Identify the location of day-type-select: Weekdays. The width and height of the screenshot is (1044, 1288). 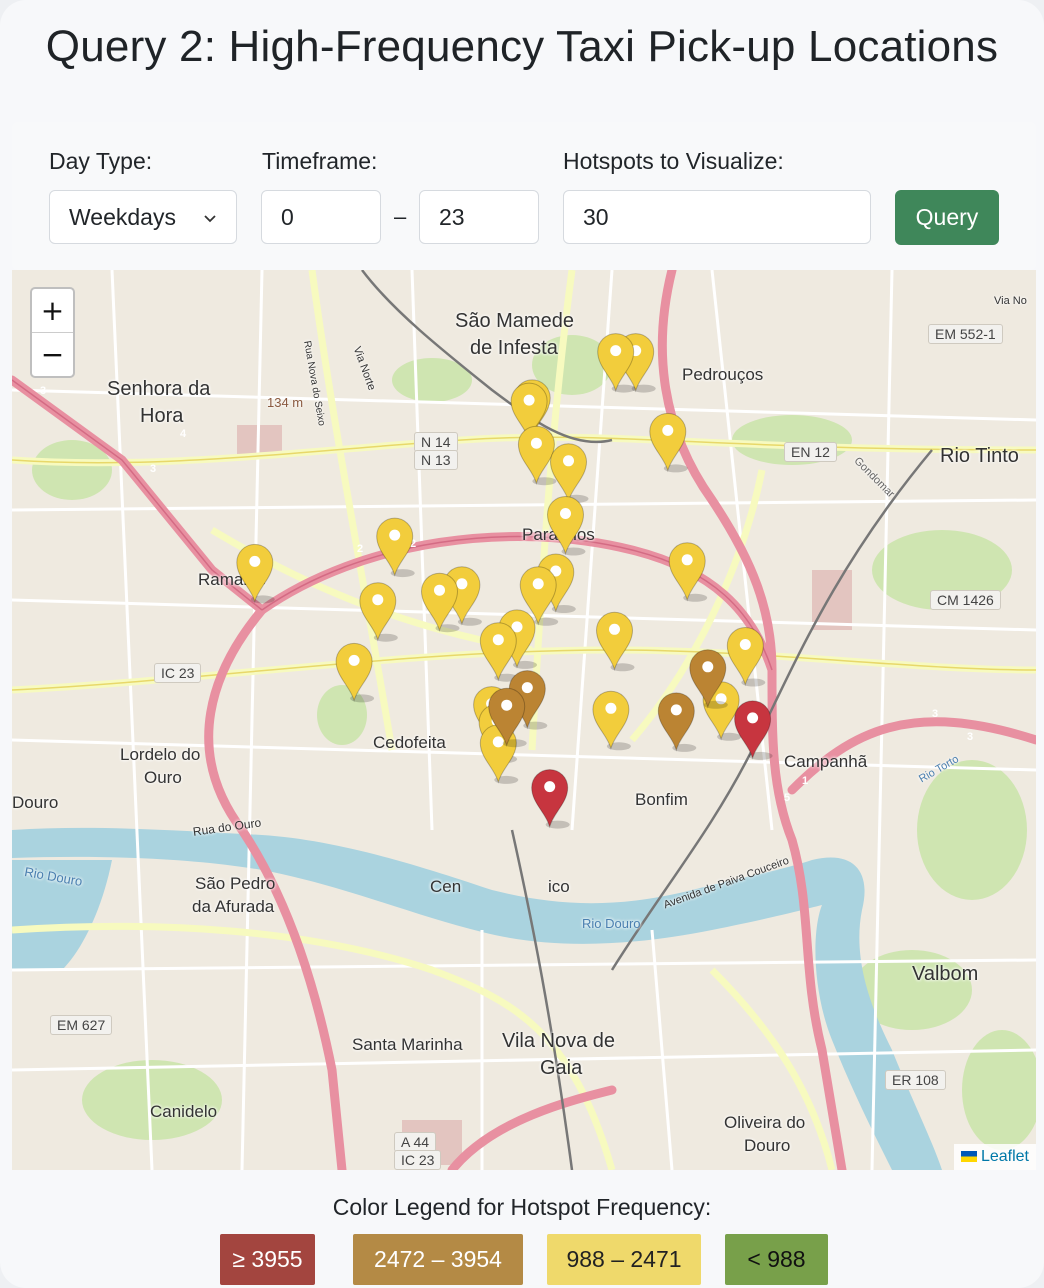
(143, 217).